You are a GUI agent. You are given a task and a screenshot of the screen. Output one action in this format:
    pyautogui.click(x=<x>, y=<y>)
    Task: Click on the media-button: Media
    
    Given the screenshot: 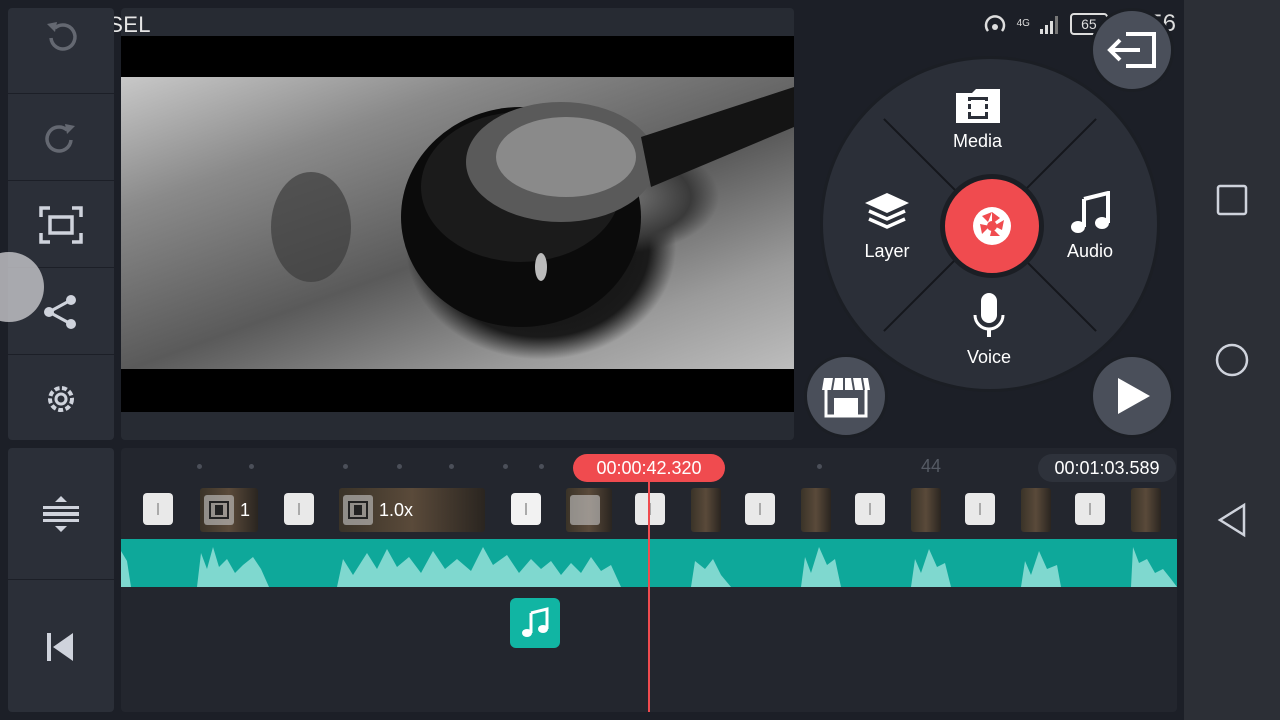 What is the action you would take?
    pyautogui.click(x=977, y=119)
    